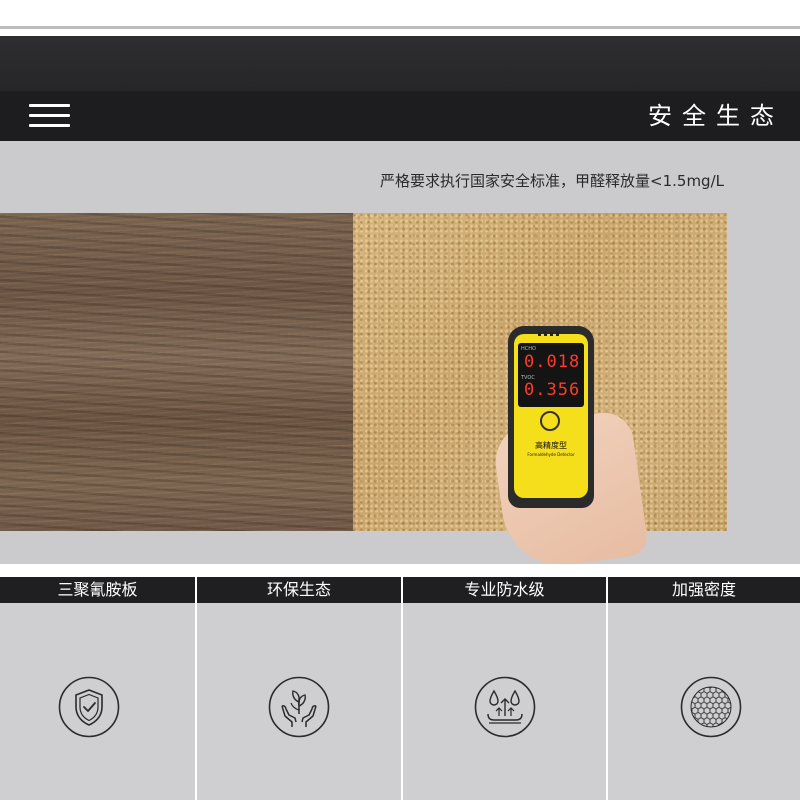  What do you see at coordinates (552, 362) in the screenshot?
I see `reading-hcho: 0.018` at bounding box center [552, 362].